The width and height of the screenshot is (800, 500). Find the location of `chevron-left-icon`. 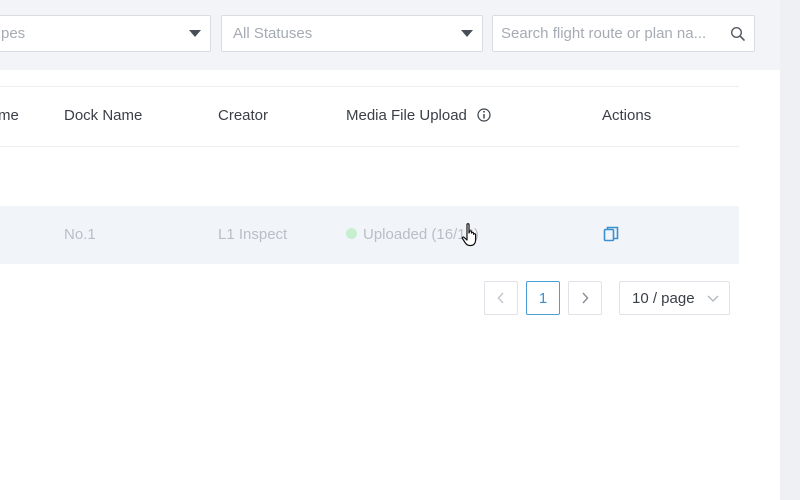

chevron-left-icon is located at coordinates (500, 298).